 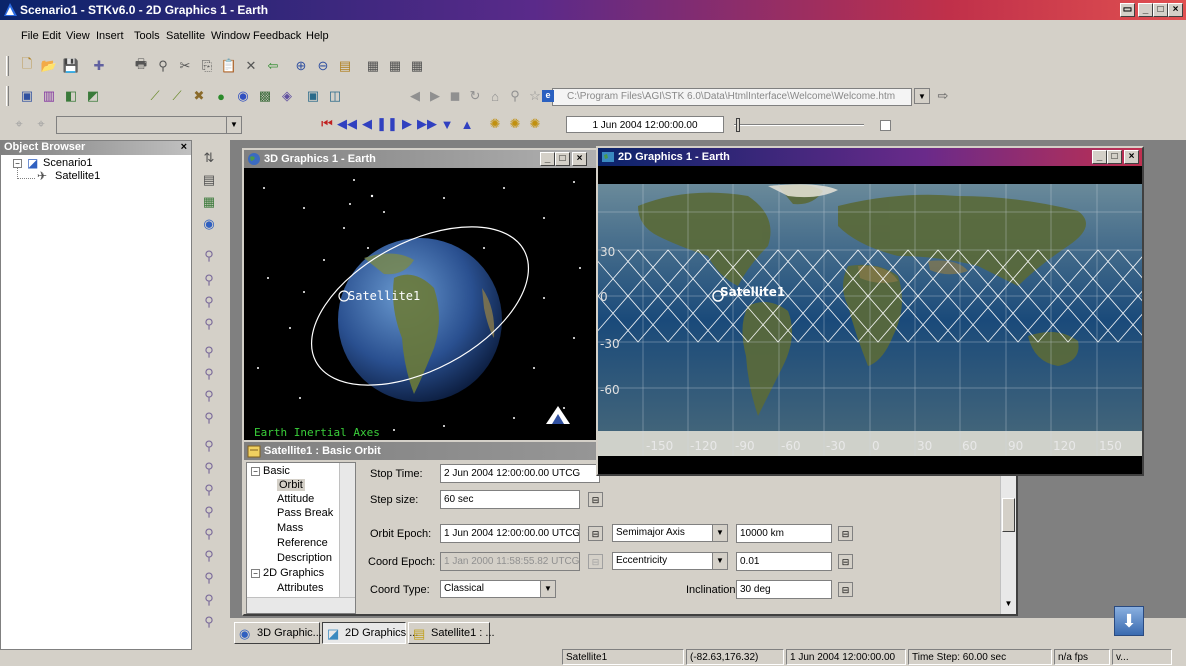 I want to click on terrain-icon: ▩, so click(x=265, y=96).